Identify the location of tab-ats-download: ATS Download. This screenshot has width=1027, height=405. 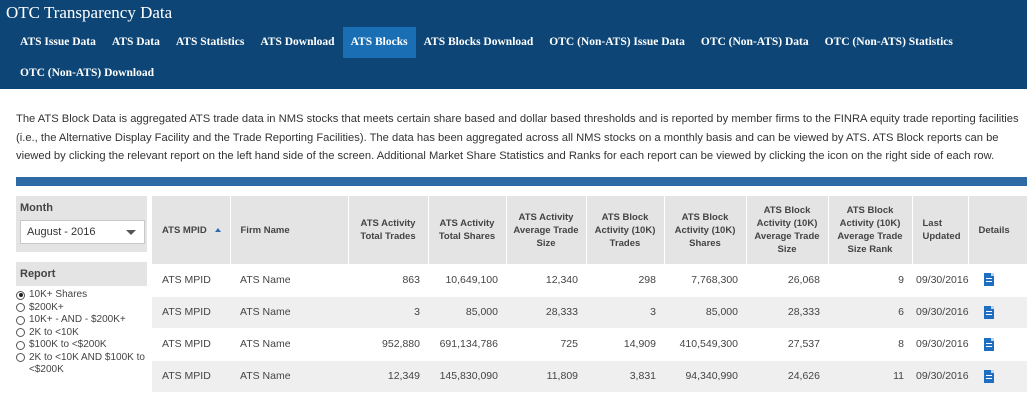
(297, 42).